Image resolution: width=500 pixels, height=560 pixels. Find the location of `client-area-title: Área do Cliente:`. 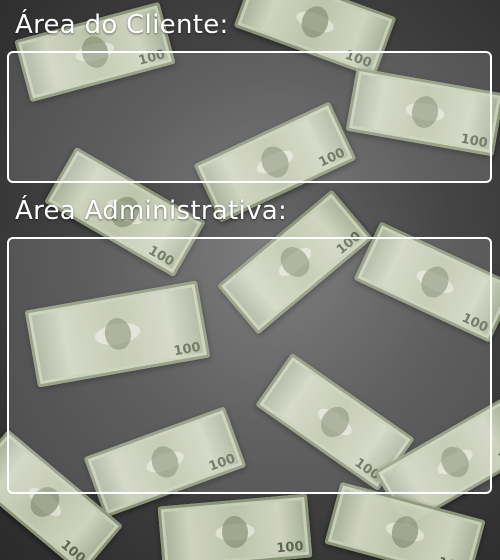

client-area-title: Área do Cliente: is located at coordinates (122, 25).